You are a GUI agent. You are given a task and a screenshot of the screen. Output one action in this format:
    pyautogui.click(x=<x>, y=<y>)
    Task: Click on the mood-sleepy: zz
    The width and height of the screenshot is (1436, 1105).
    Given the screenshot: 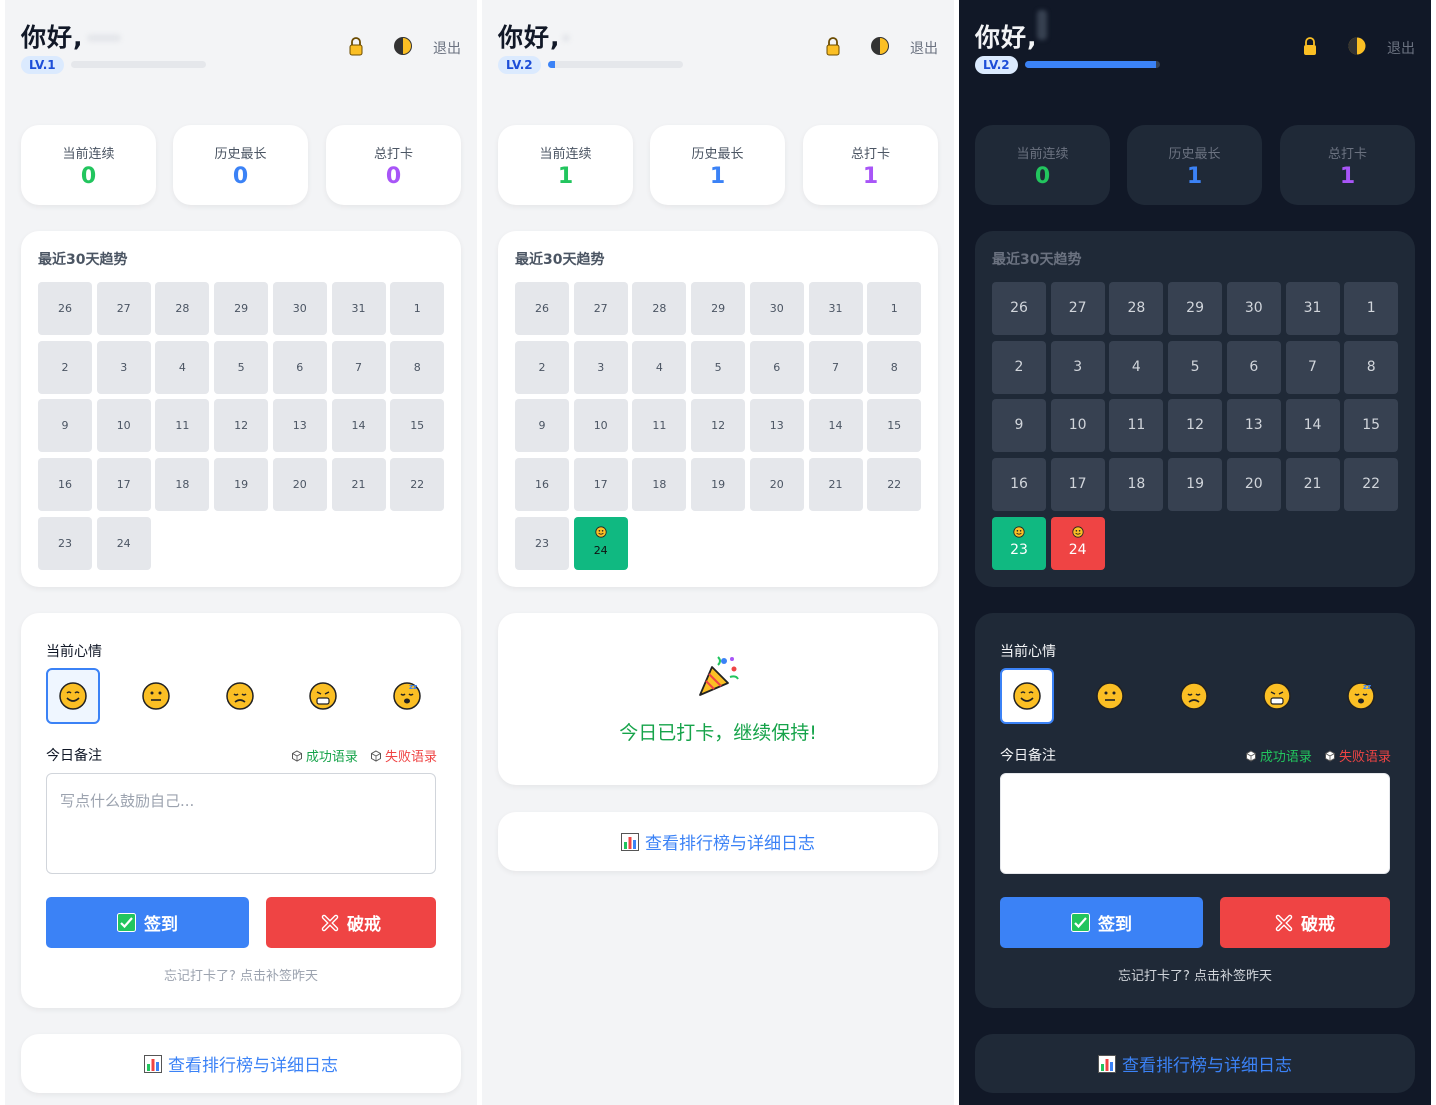 What is the action you would take?
    pyautogui.click(x=1361, y=696)
    